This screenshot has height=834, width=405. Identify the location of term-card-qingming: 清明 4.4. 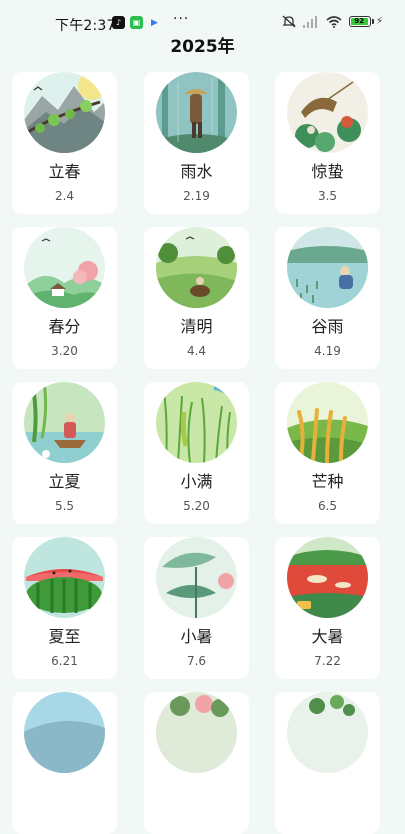
(196, 298).